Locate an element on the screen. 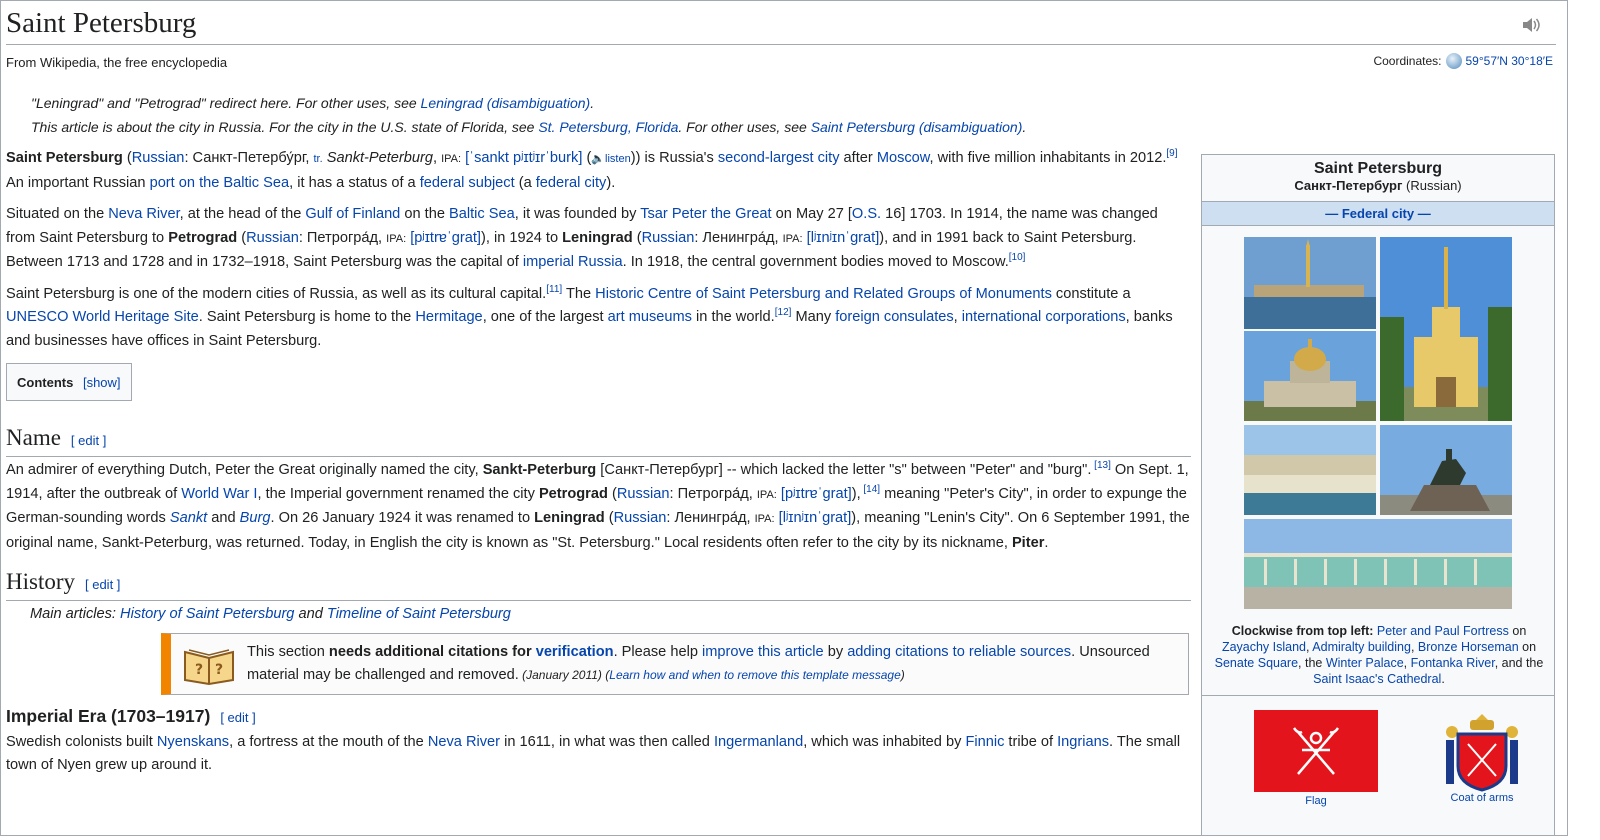 This screenshot has height=840, width=1600. ipa-pronunciation-link: [ˈsankt pʲɪtʲɪrˈburk] is located at coordinates (523, 158).